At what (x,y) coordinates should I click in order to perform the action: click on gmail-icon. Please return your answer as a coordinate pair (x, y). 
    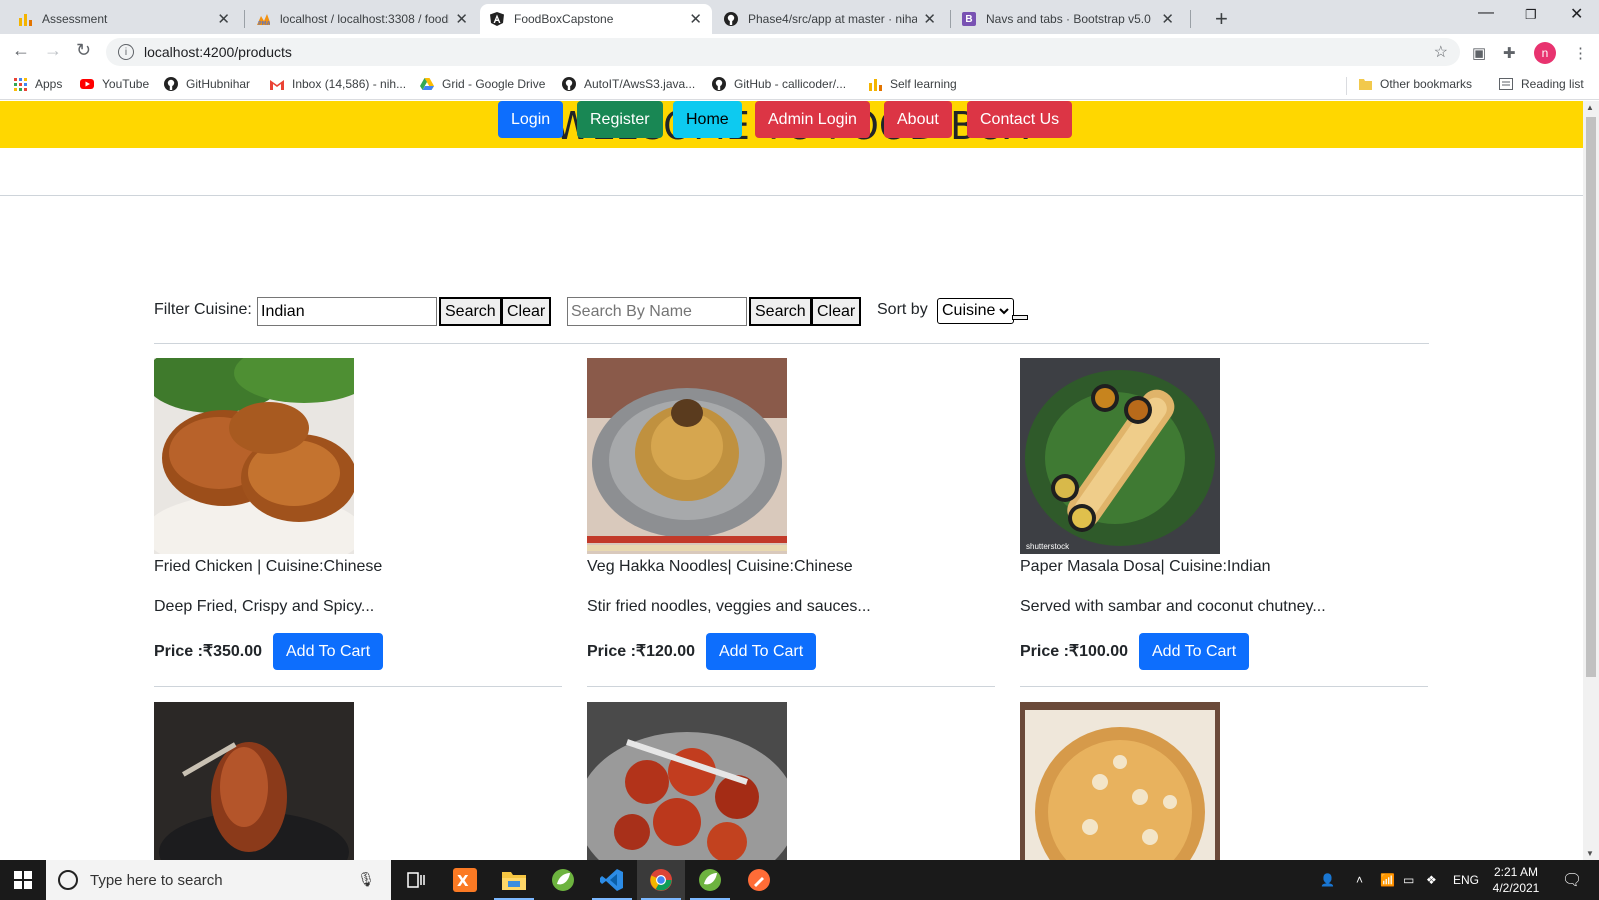
    Looking at the image, I should click on (277, 84).